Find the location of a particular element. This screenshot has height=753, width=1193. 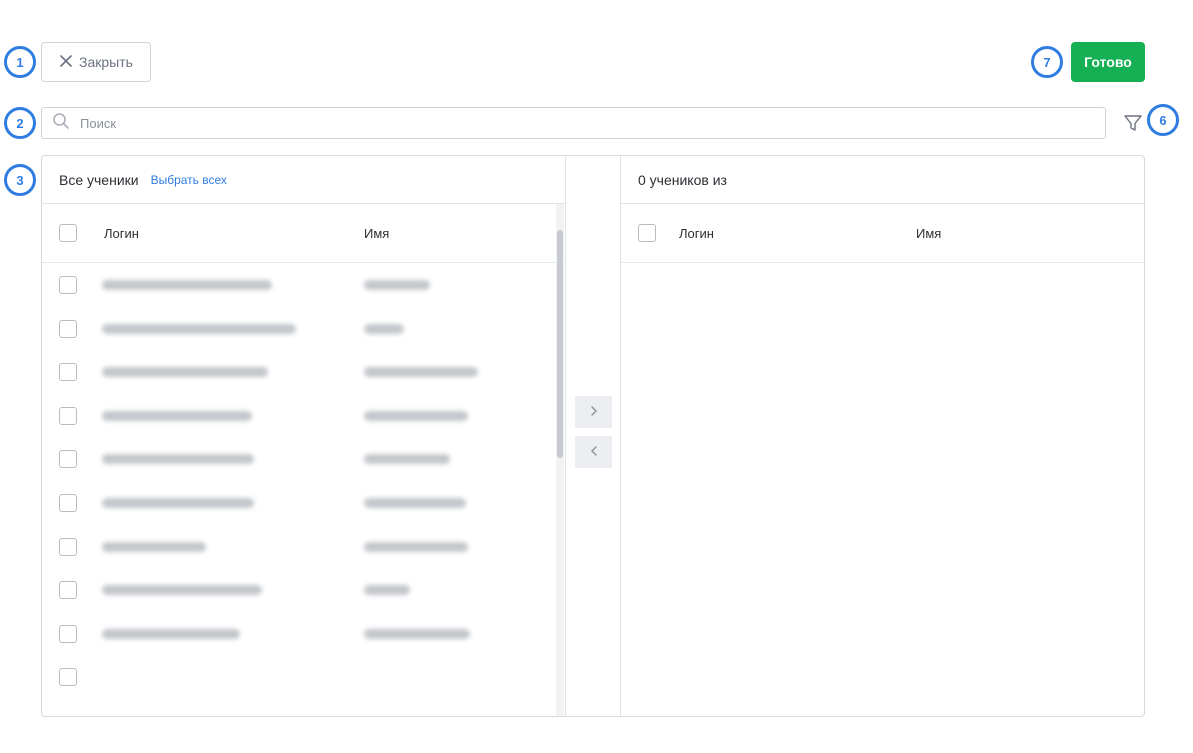

filter-icon is located at coordinates (1133, 123).